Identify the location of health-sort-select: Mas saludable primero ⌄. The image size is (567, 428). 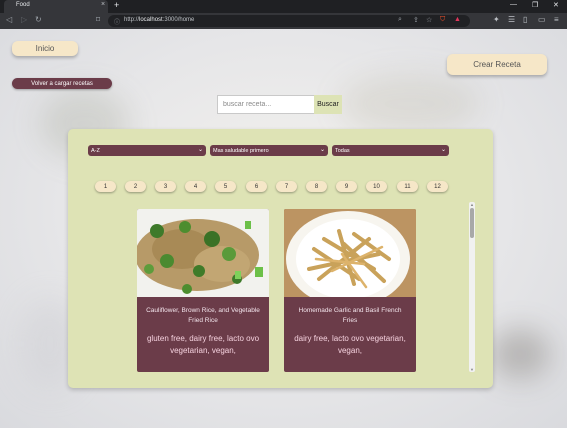
(269, 150).